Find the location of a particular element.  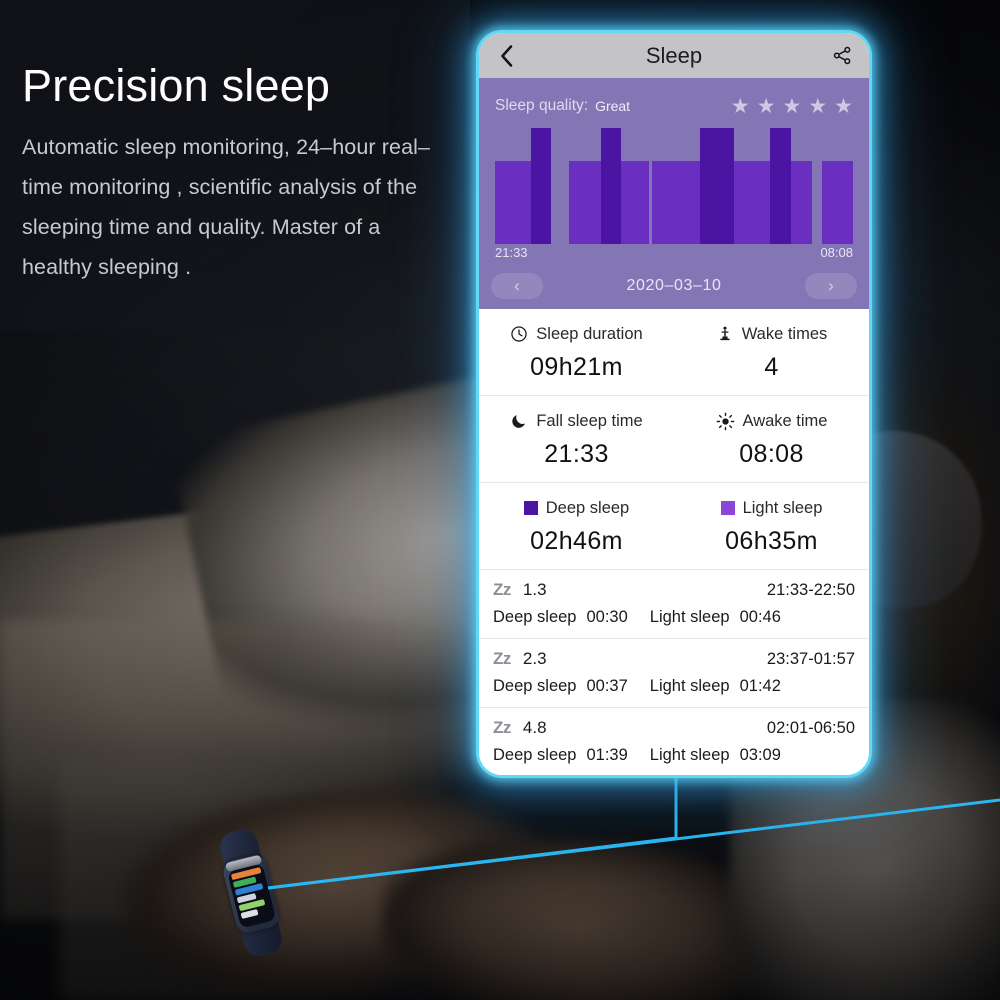

segment-deep-value: 00:37 is located at coordinates (607, 686).